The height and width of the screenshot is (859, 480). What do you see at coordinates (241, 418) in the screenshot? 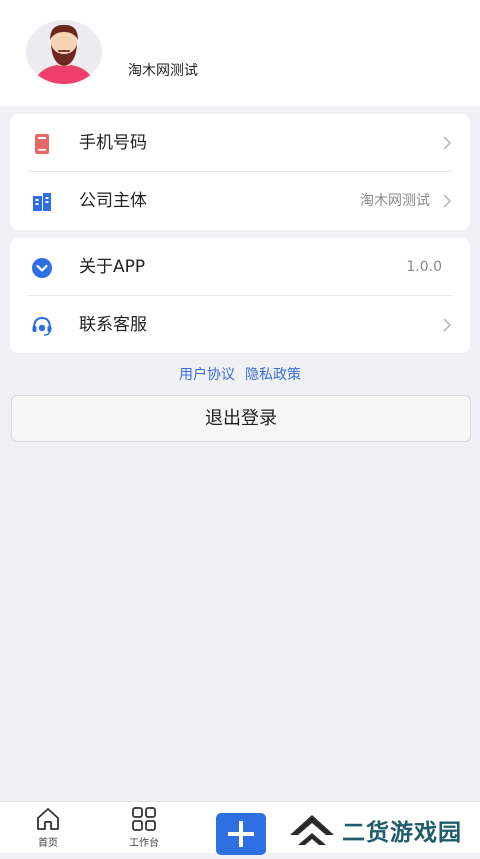
I see `logout-button: 退出登录` at bounding box center [241, 418].